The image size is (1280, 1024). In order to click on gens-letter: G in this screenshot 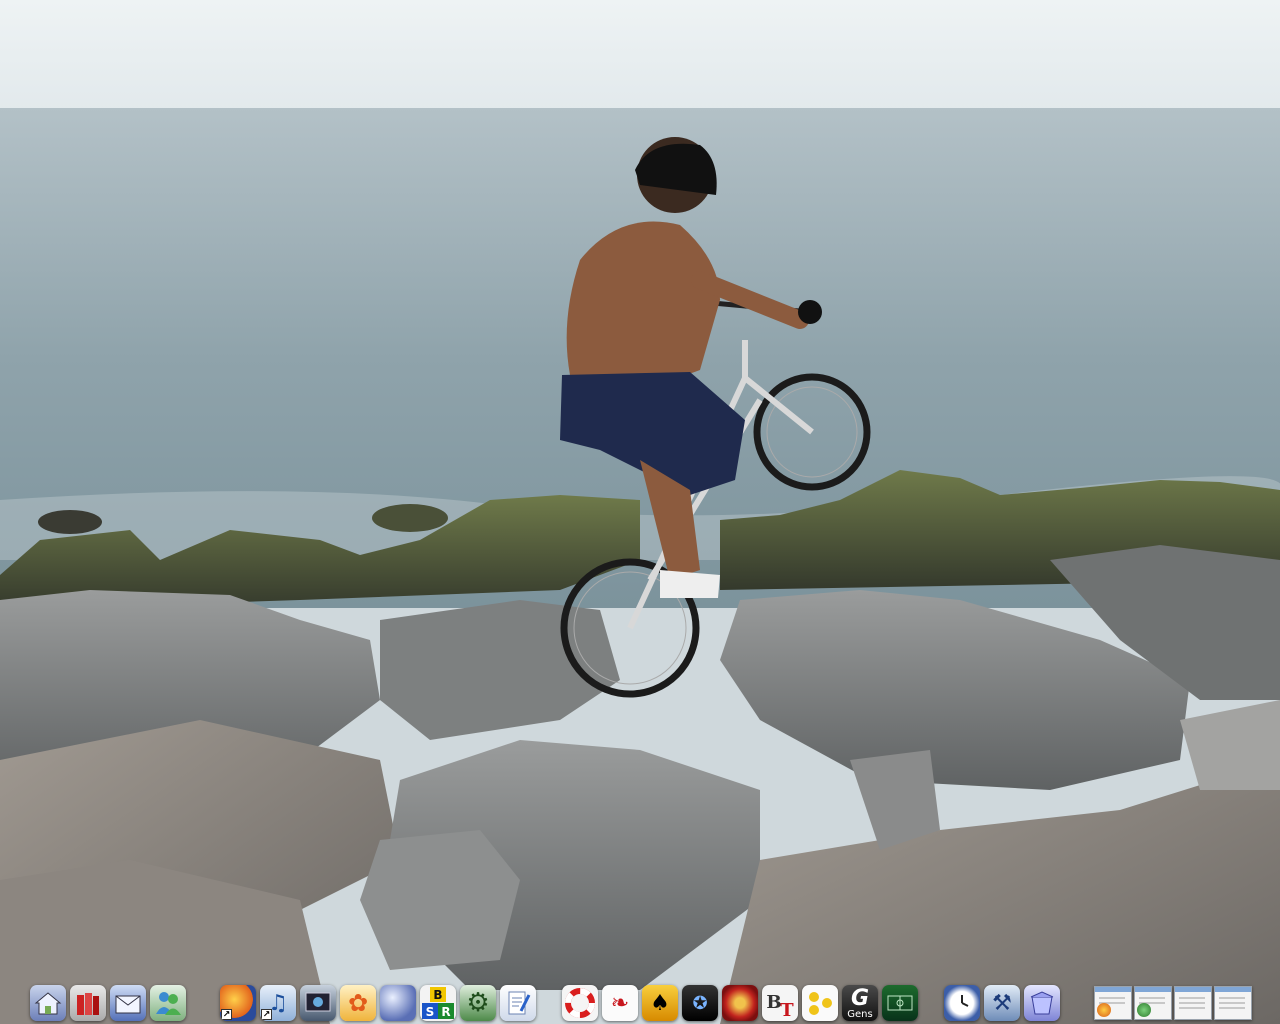, I will do `click(860, 998)`.